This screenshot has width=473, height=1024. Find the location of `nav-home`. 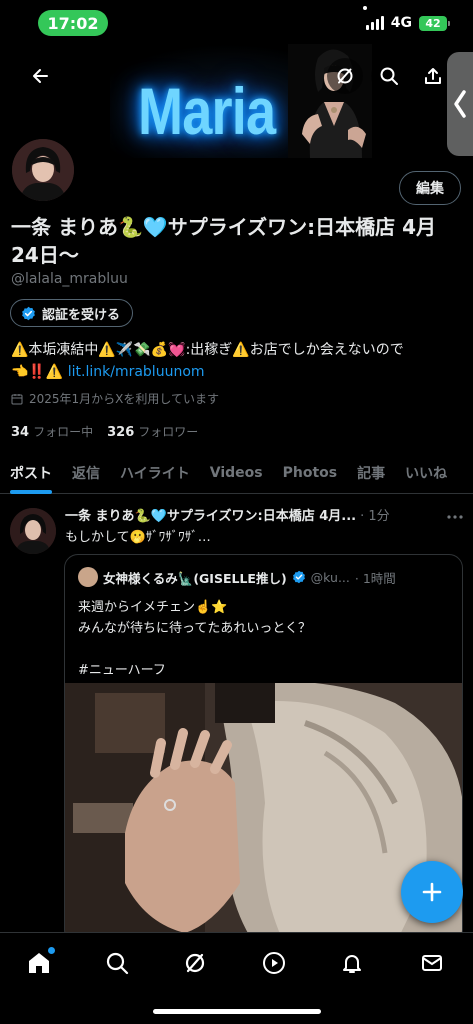

nav-home is located at coordinates (39, 963).